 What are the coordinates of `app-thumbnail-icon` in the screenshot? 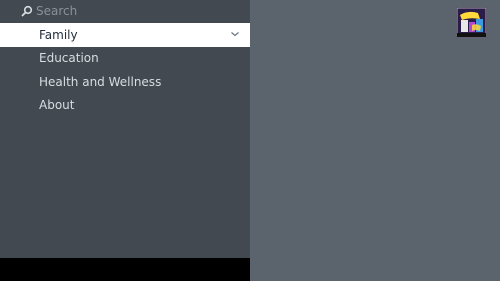 It's located at (471, 22).